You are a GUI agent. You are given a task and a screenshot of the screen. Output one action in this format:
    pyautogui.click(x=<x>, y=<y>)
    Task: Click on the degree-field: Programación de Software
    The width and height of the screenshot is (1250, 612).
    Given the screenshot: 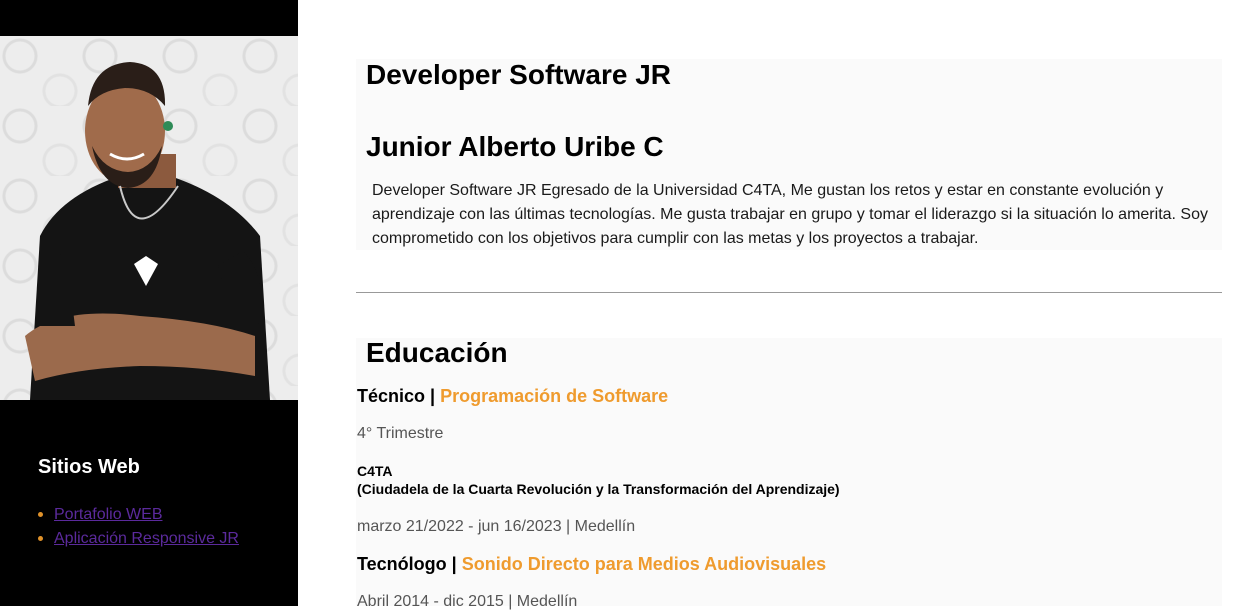 What is the action you would take?
    pyautogui.click(x=554, y=396)
    